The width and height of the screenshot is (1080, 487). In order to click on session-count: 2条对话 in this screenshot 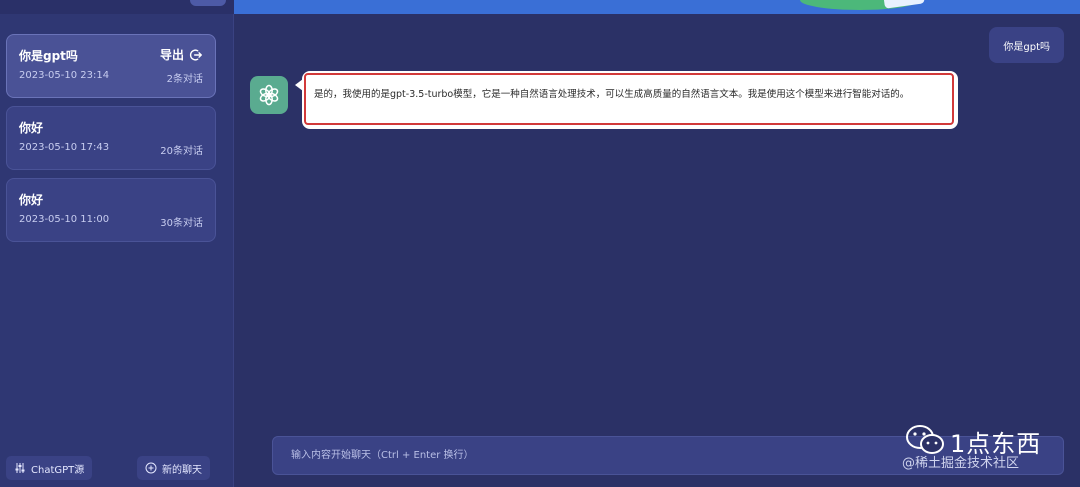, I will do `click(184, 79)`.